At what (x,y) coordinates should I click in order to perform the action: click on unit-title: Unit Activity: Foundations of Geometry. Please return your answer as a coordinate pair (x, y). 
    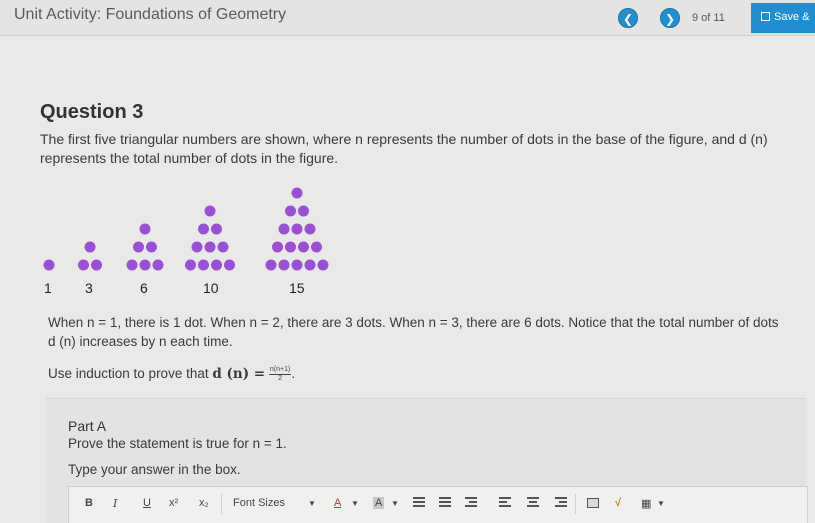
    Looking at the image, I should click on (150, 14).